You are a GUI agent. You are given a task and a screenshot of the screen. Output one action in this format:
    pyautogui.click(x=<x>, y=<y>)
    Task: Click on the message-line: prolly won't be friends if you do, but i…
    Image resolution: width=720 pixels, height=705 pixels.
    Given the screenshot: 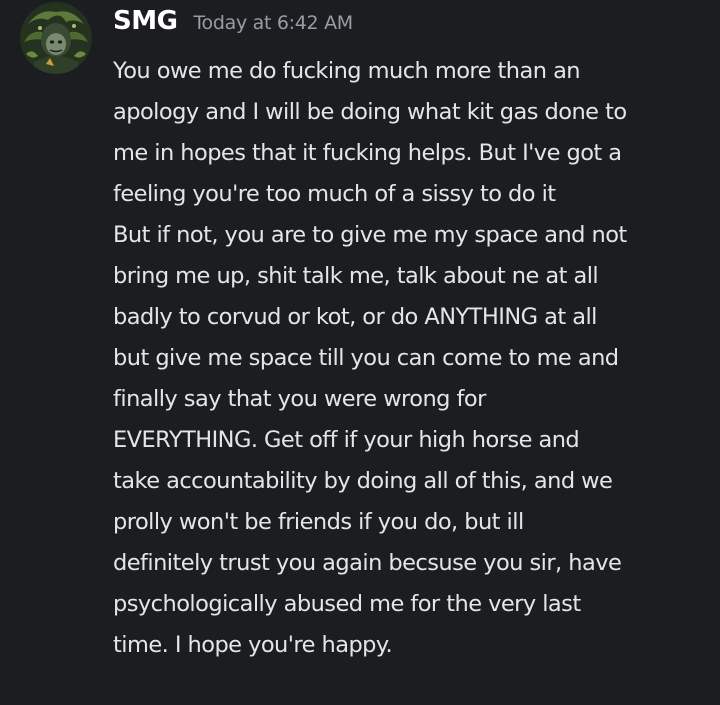 What is the action you would take?
    pyautogui.click(x=318, y=522)
    